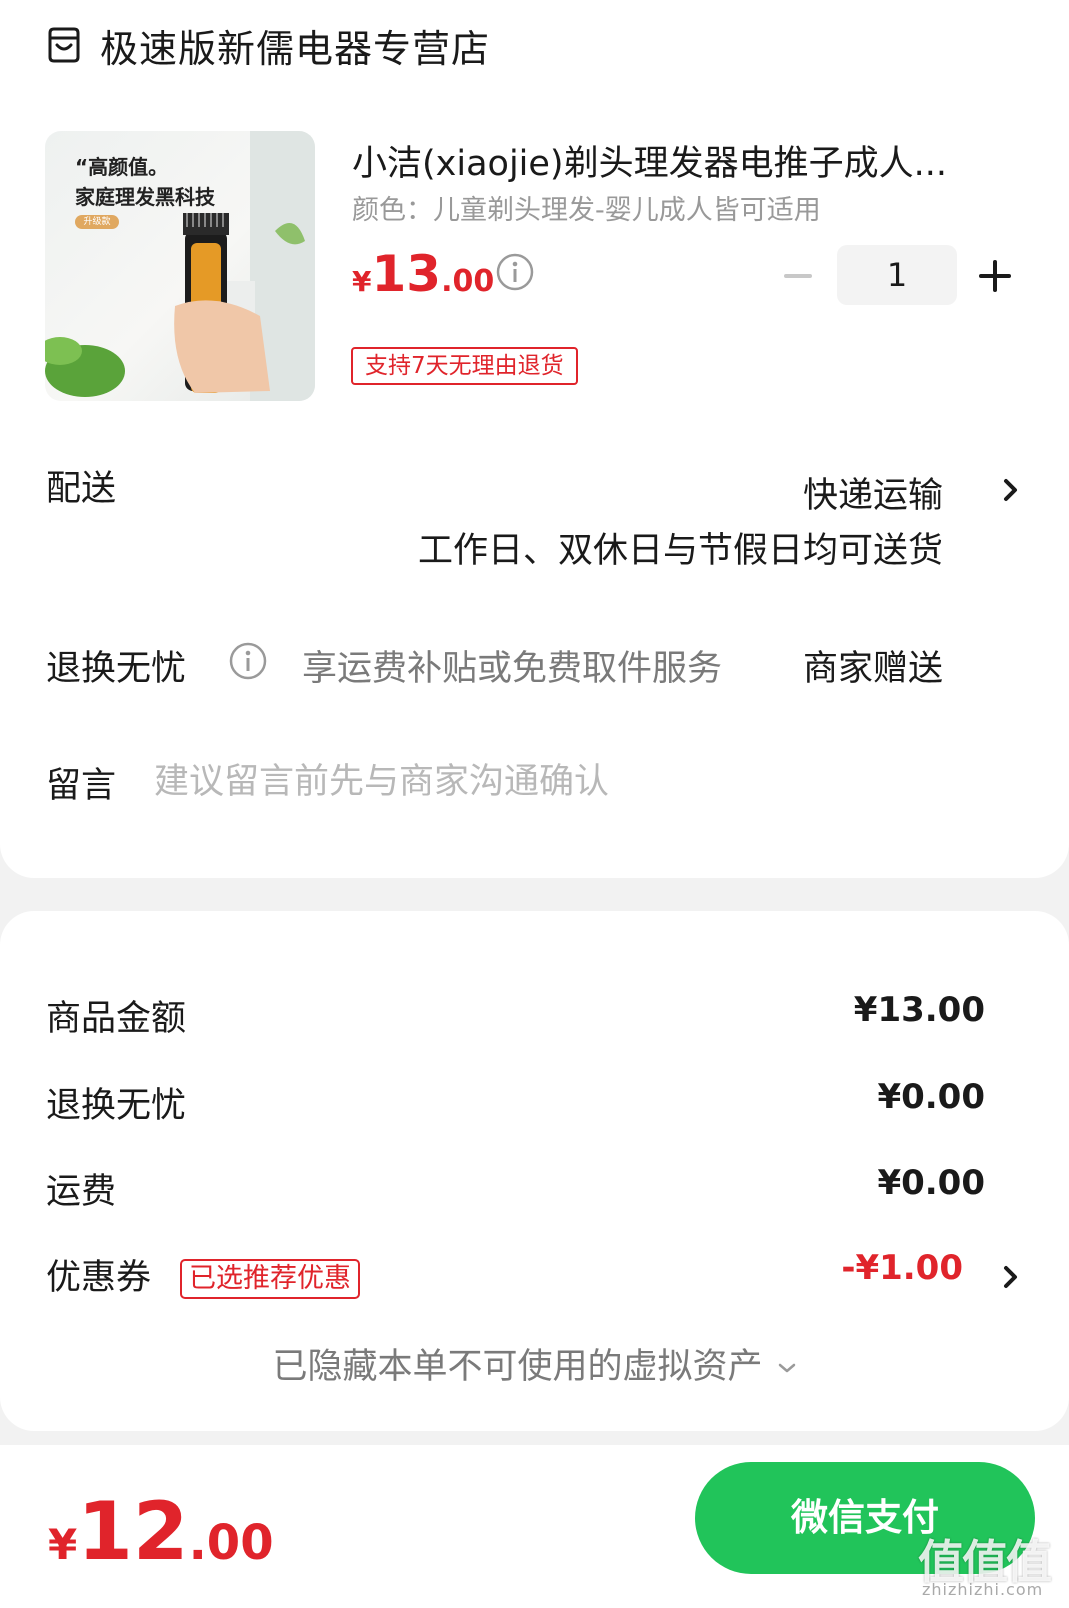 This screenshot has width=1069, height=1608. What do you see at coordinates (116, 1106) in the screenshot?
I see `return-service-fee-label: 退换无忧` at bounding box center [116, 1106].